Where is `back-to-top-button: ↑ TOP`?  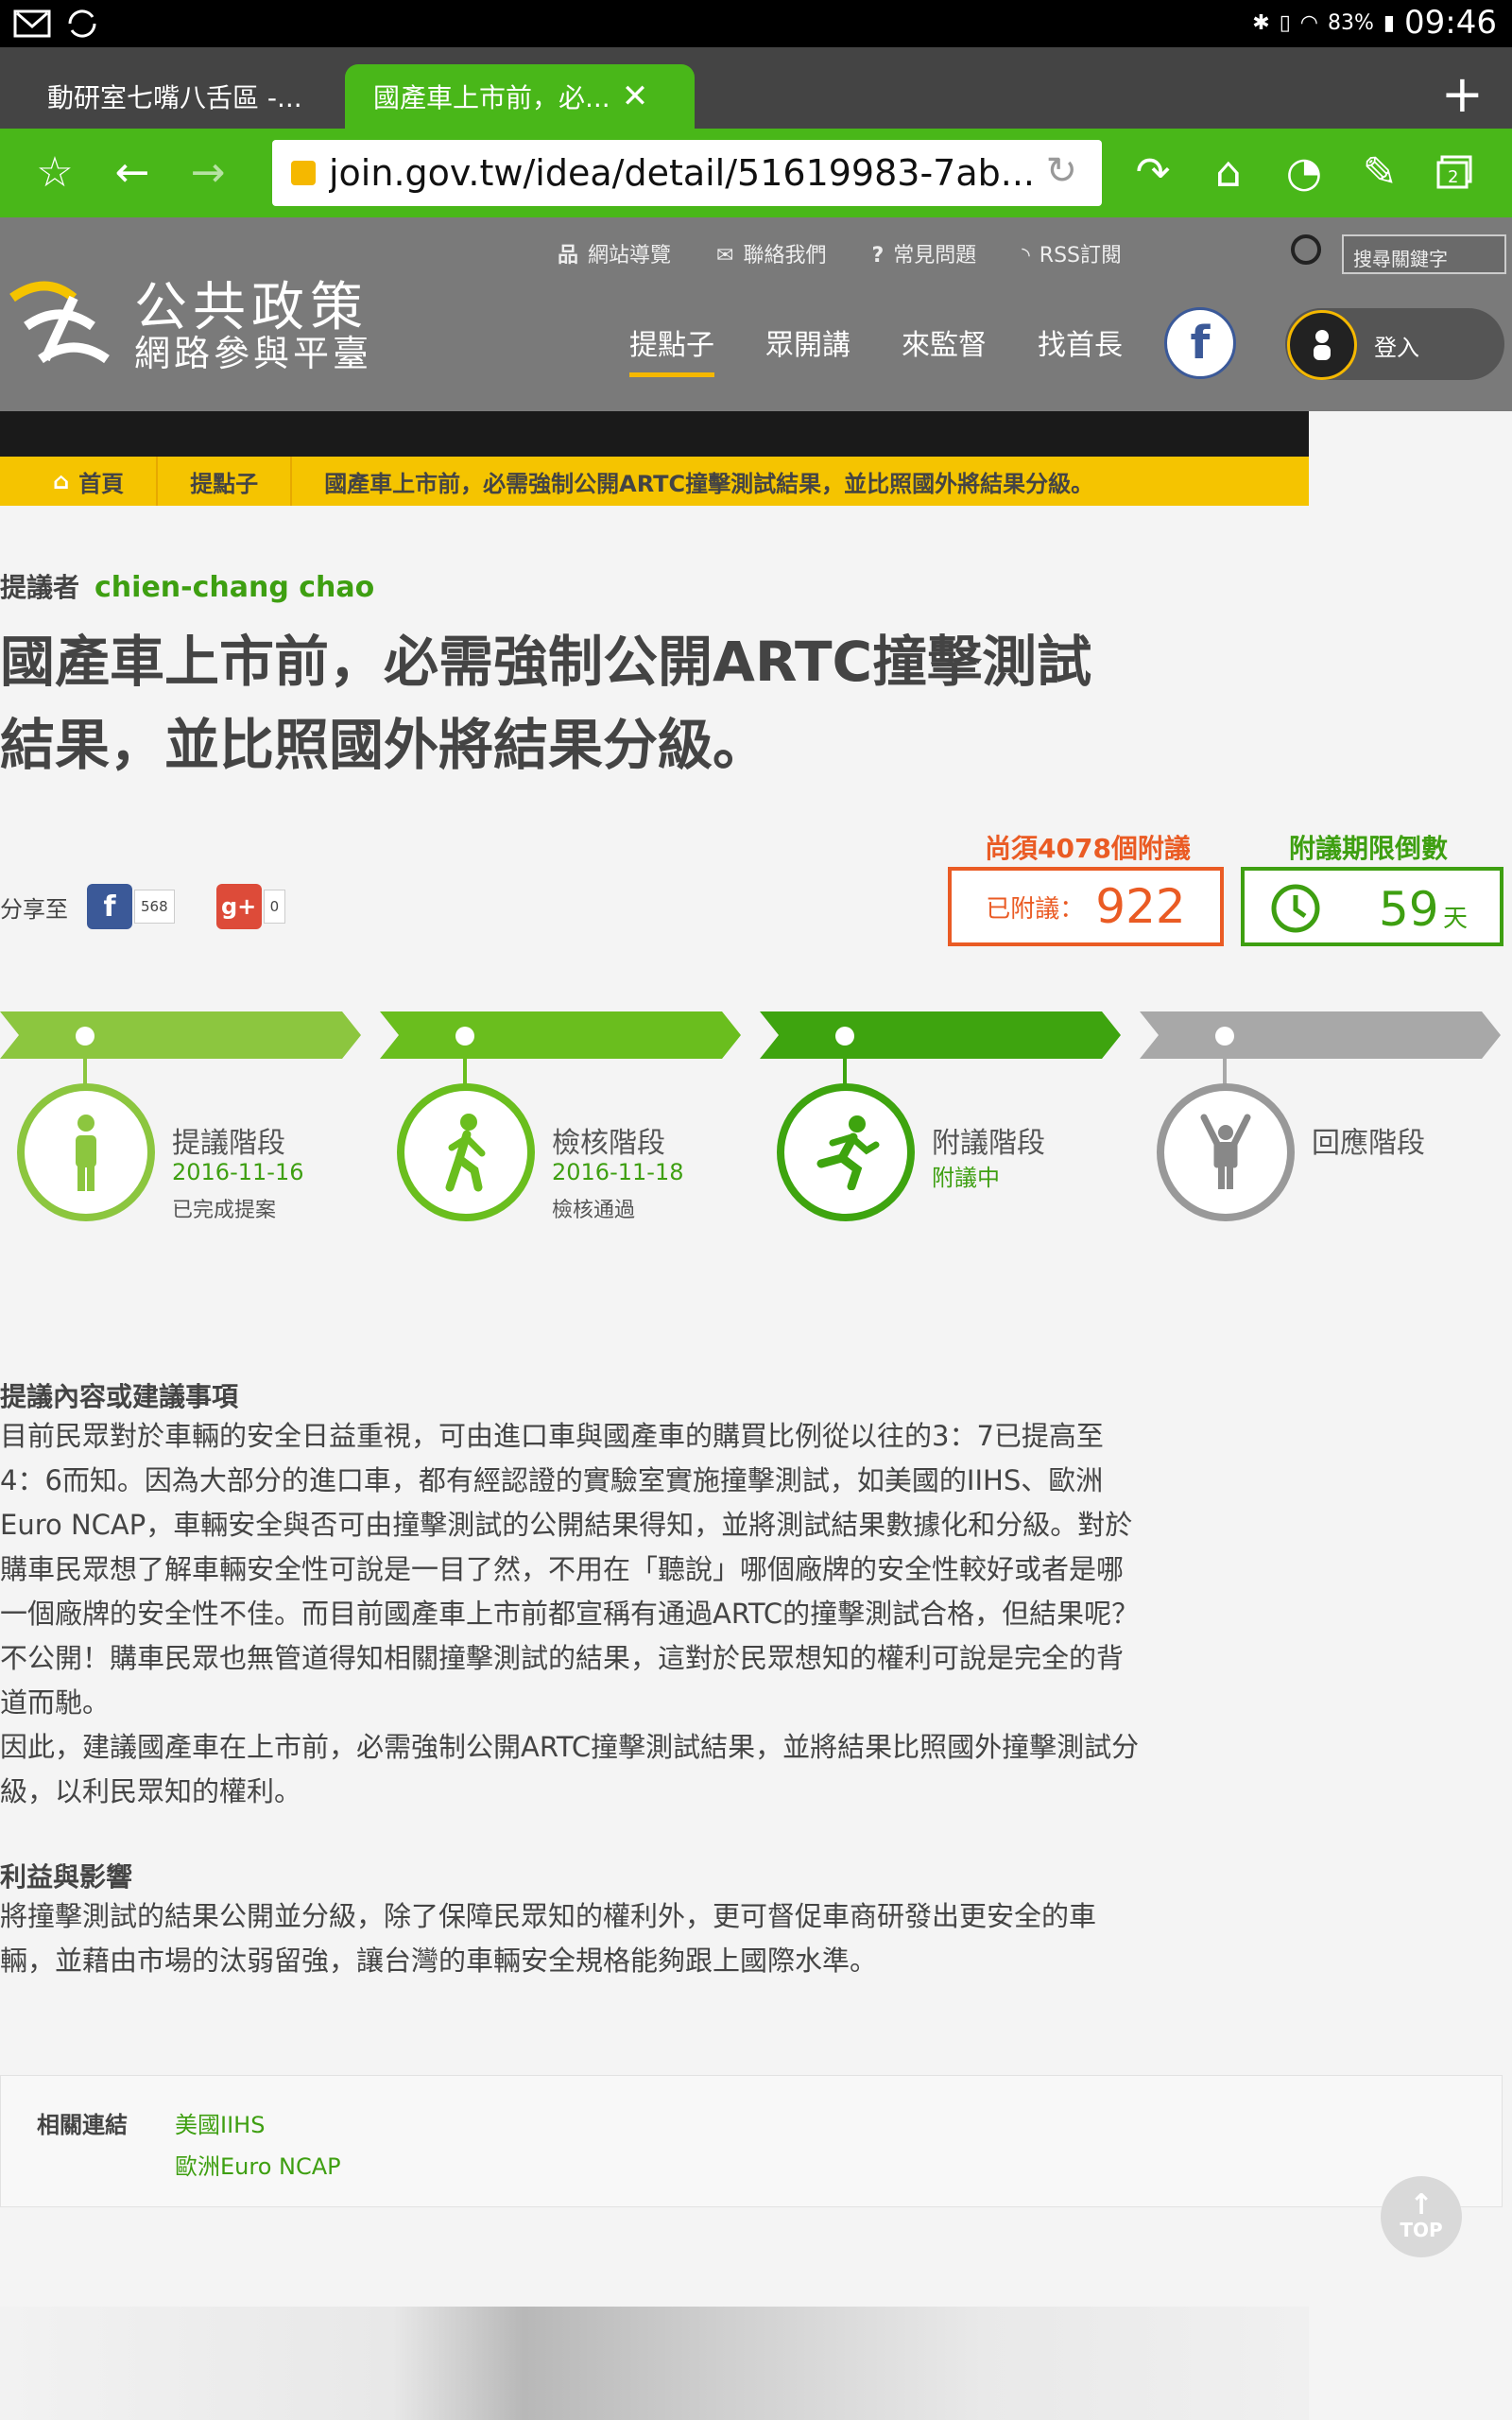
back-to-top-button: ↑ TOP is located at coordinates (1421, 2217).